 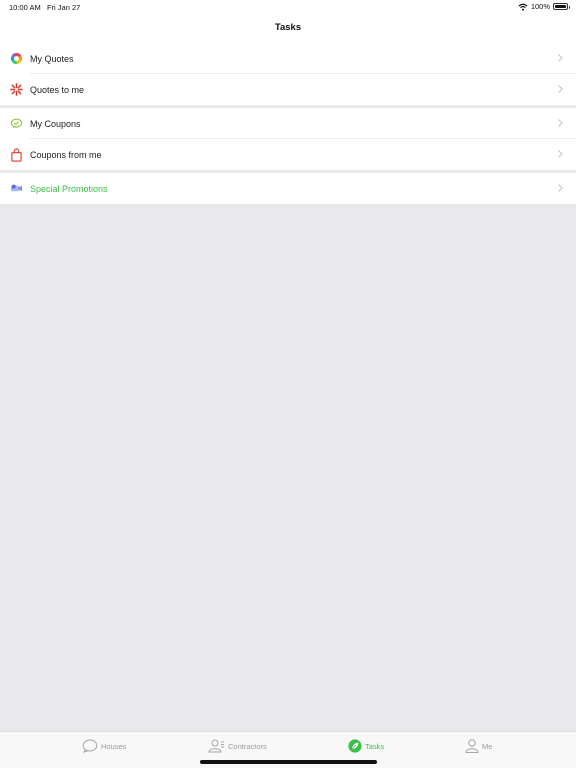 I want to click on list-item-quotes-to-me: Quotes to me, so click(x=288, y=89).